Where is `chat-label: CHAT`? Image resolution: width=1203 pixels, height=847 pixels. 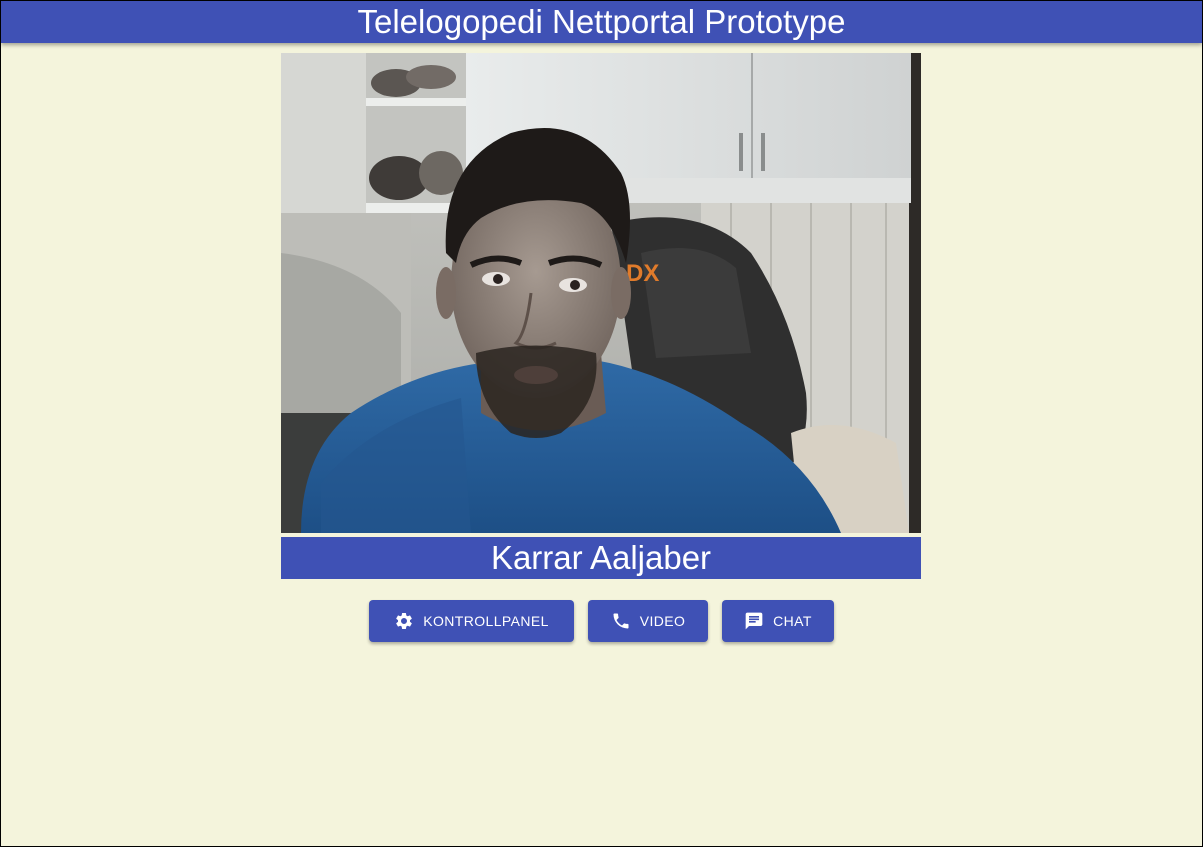
chat-label: CHAT is located at coordinates (792, 621).